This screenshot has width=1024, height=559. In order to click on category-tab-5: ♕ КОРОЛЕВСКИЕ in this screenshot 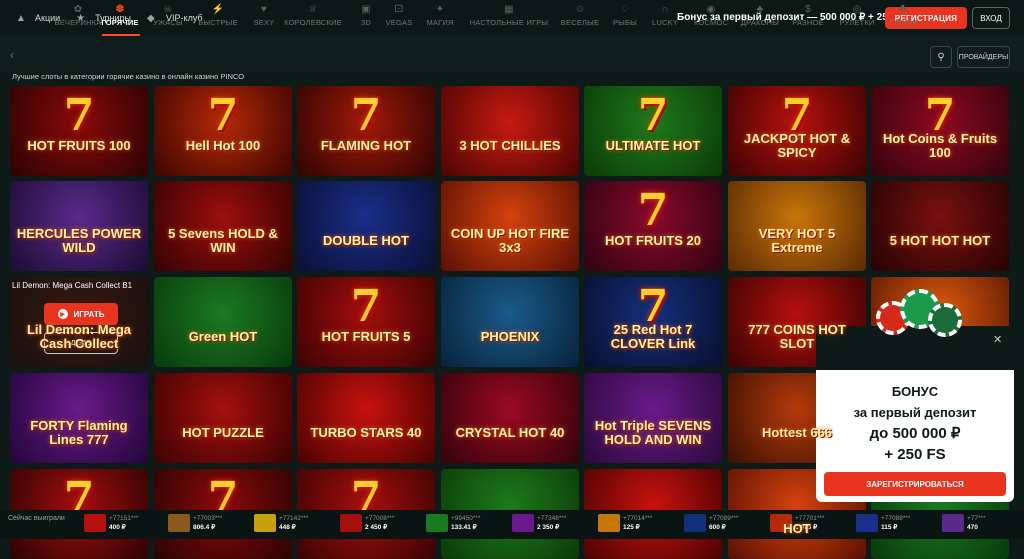, I will do `click(313, 15)`.